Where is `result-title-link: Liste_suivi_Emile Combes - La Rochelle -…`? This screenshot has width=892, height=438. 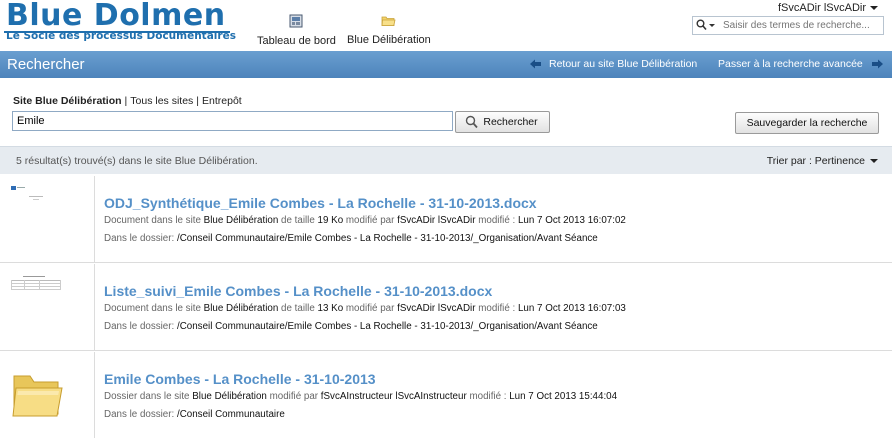 result-title-link: Liste_suivi_Emile Combes - La Rochelle -… is located at coordinates (298, 291).